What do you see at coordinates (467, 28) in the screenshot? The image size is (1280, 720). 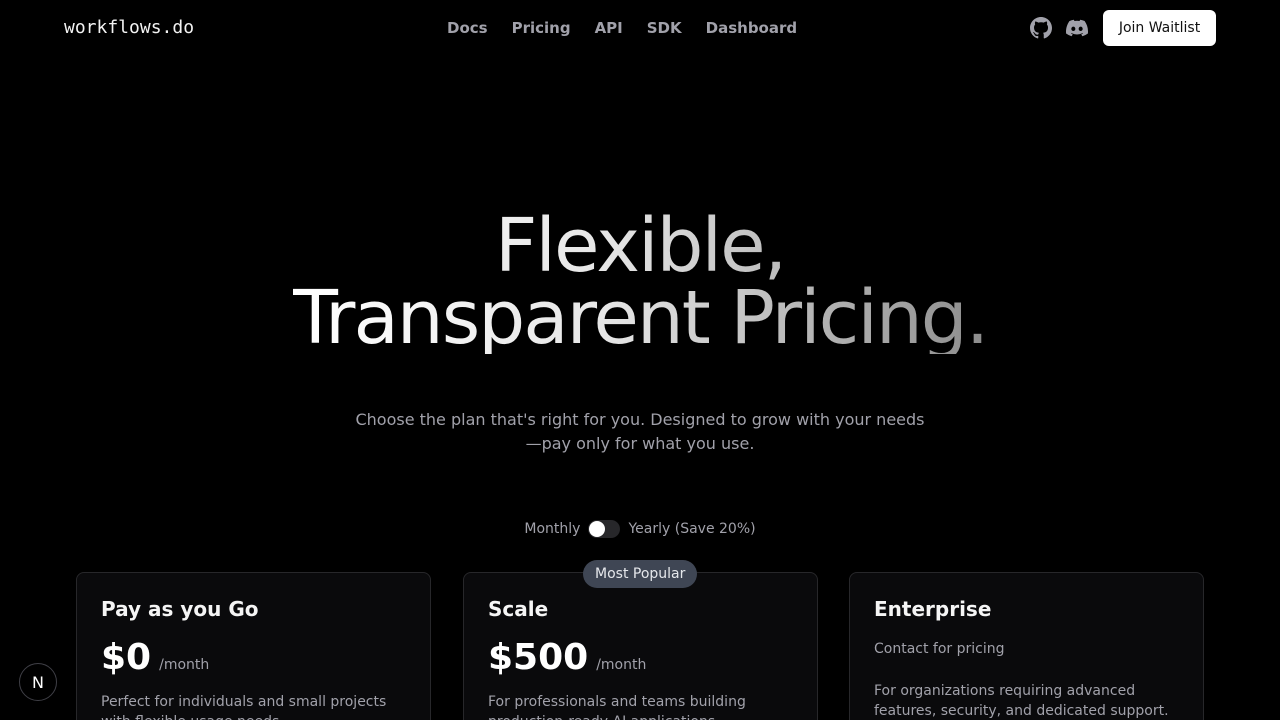 I see `nav-docs: Docs` at bounding box center [467, 28].